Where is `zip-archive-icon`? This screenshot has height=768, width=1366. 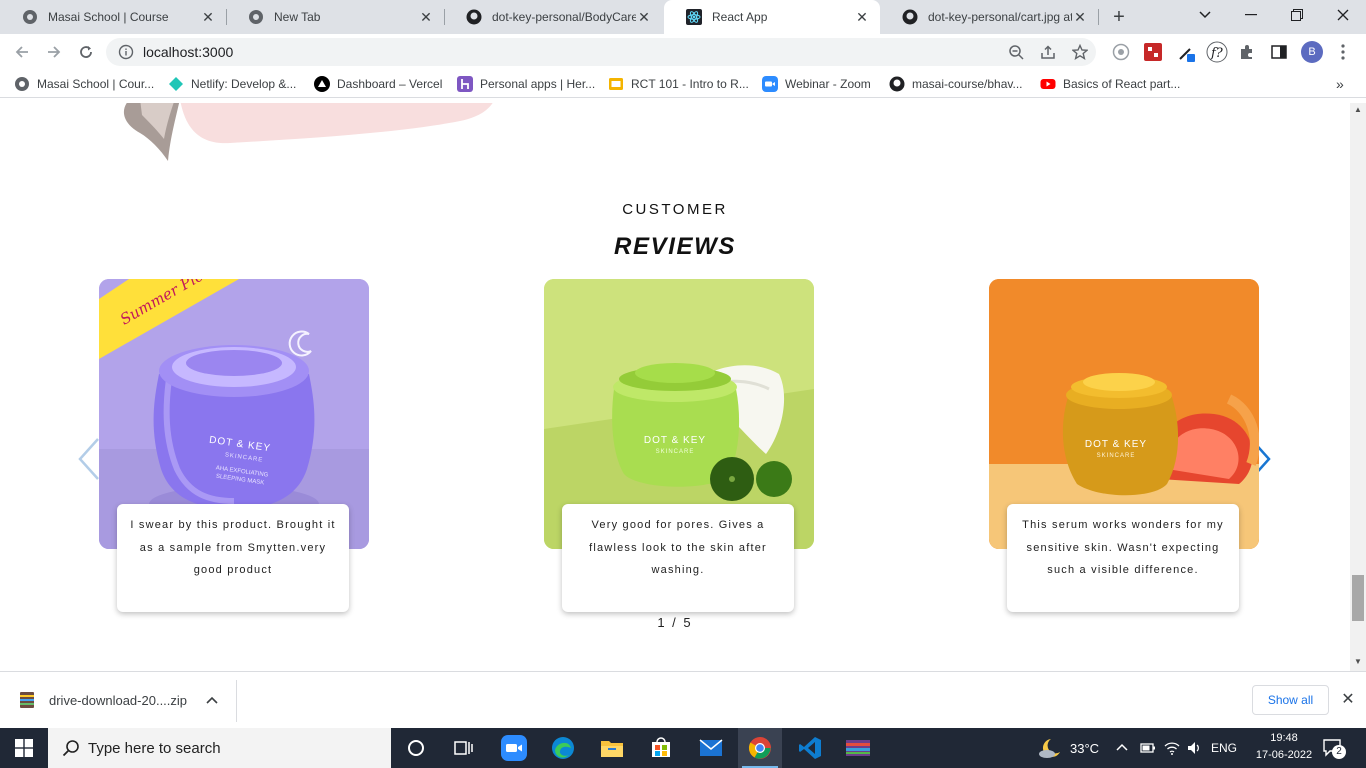
zip-archive-icon is located at coordinates (27, 700).